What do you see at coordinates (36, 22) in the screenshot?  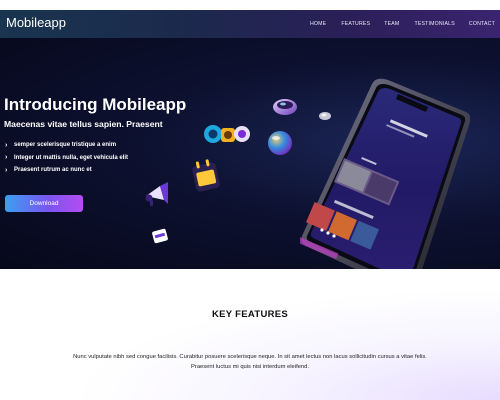 I see `brand-logo: Mobileapp` at bounding box center [36, 22].